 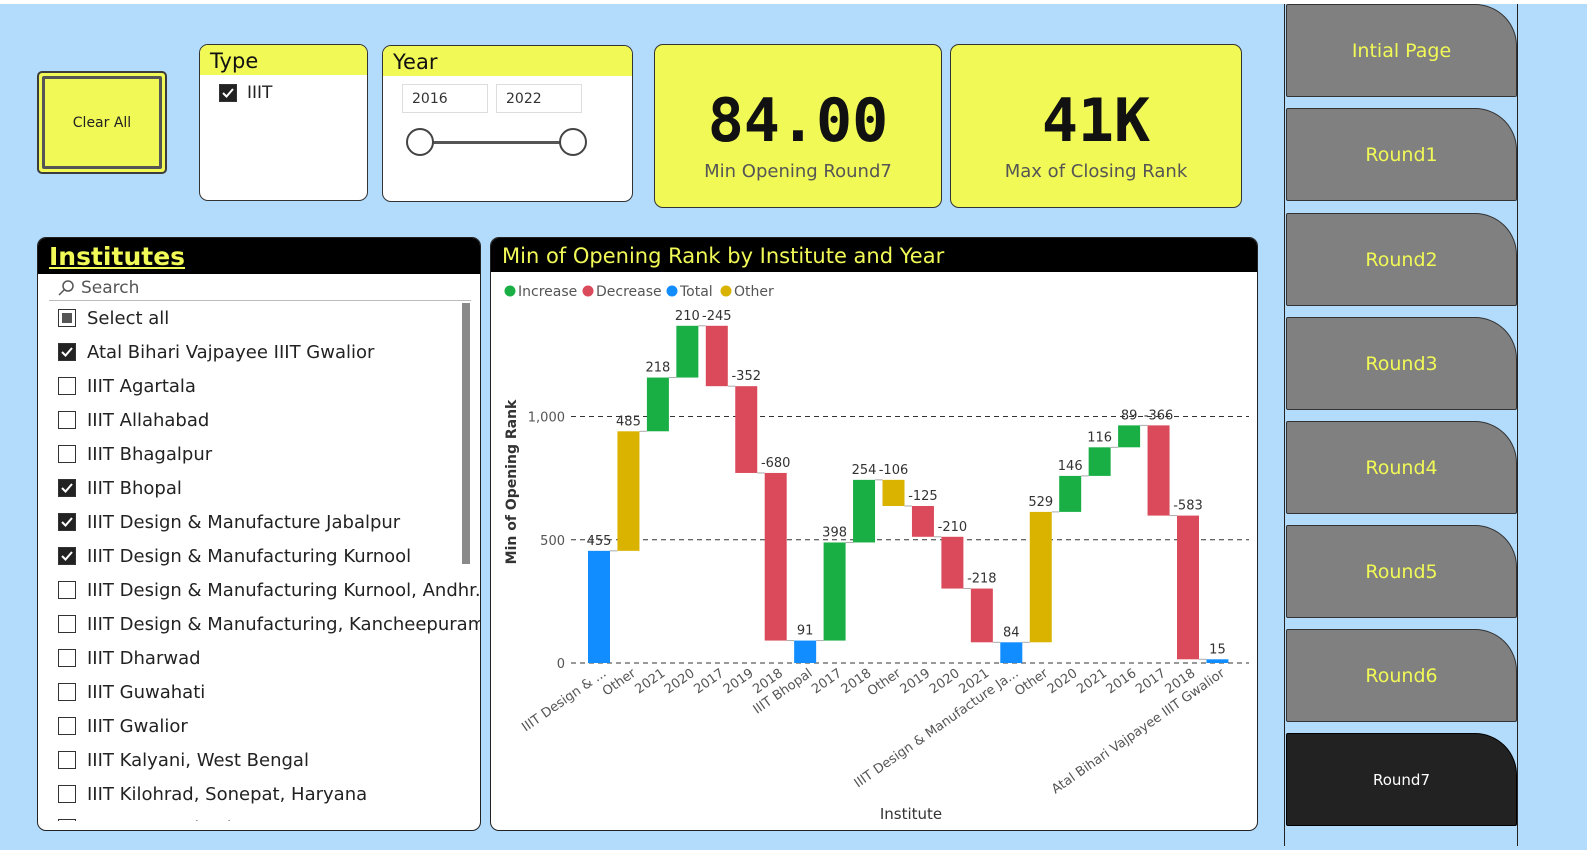 I want to click on legend-label: Decrease, so click(x=629, y=292).